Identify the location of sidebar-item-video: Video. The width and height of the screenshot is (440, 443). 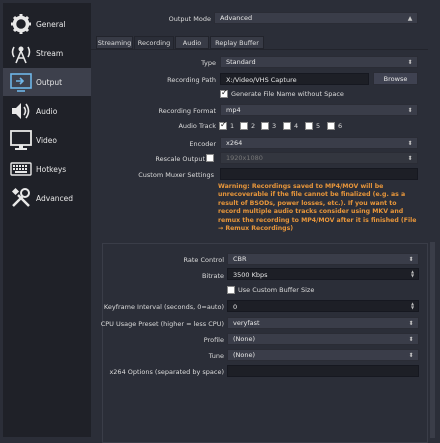
(47, 140).